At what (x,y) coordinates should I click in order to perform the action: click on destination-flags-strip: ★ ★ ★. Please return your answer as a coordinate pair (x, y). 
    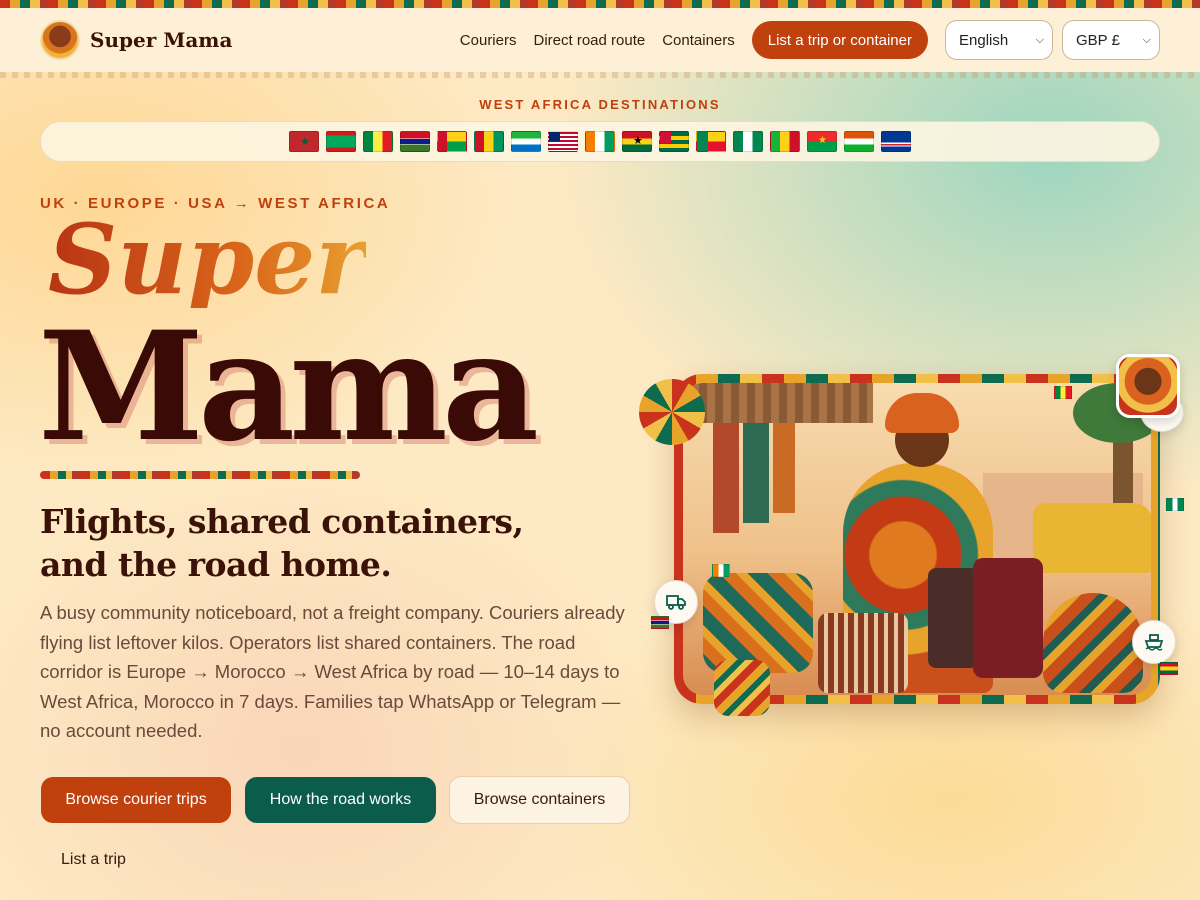
    Looking at the image, I should click on (600, 141).